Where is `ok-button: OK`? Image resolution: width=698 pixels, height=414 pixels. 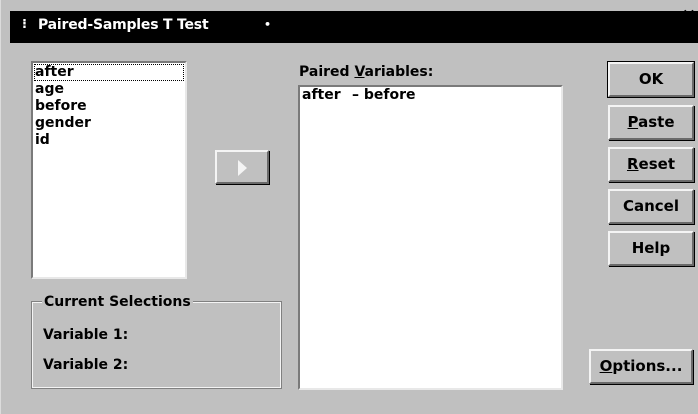 ok-button: OK is located at coordinates (651, 79).